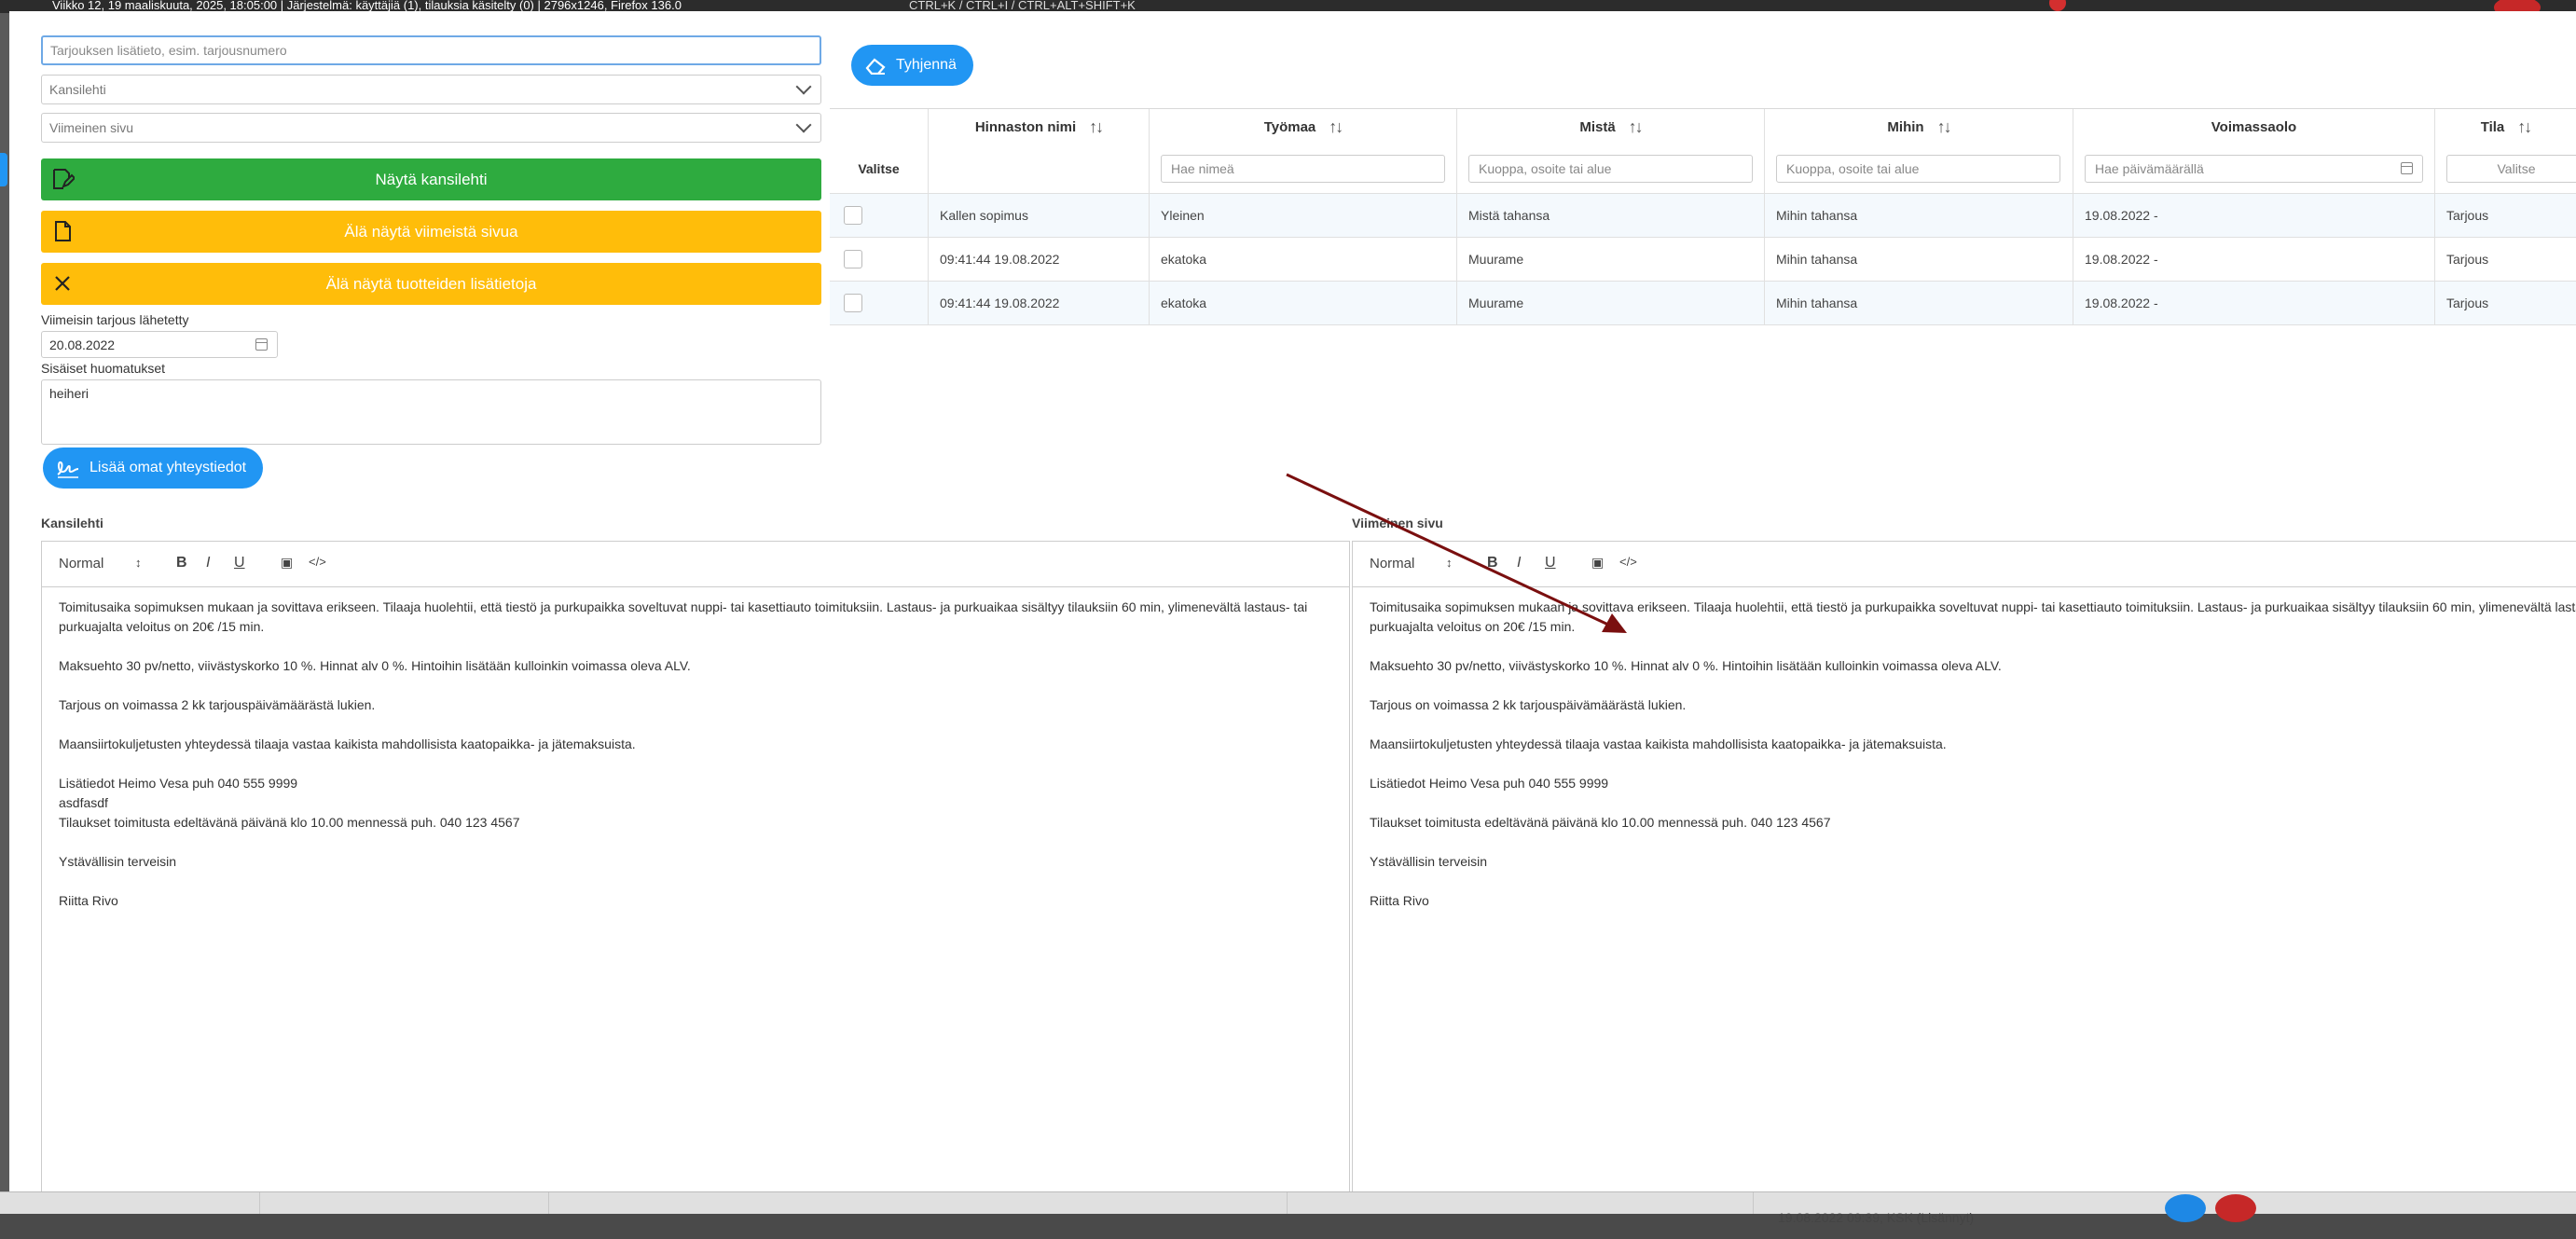  I want to click on from-filter-input: Kuoppa, osoite tai alue, so click(1610, 169).